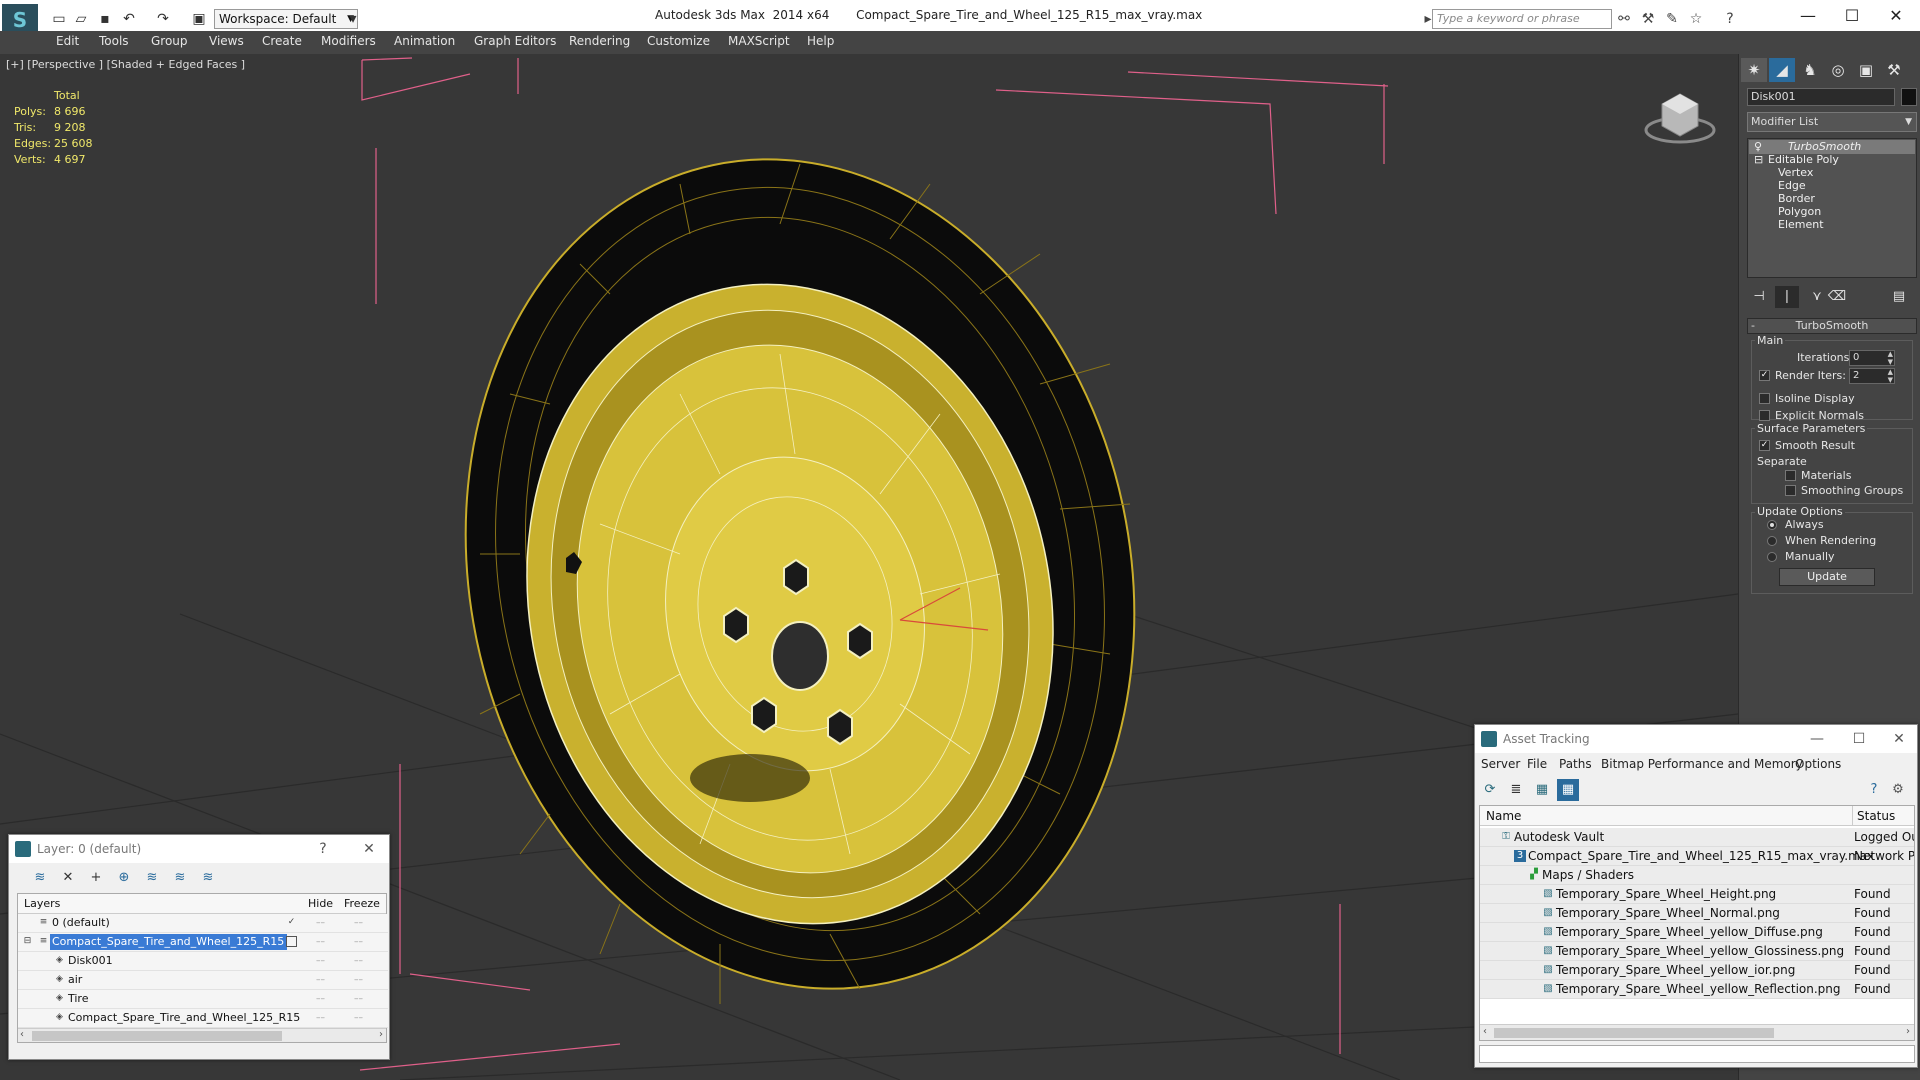 The image size is (1920, 1080). What do you see at coordinates (1872, 358) in the screenshot?
I see `iterations-spinner: 0 ▲ ▼` at bounding box center [1872, 358].